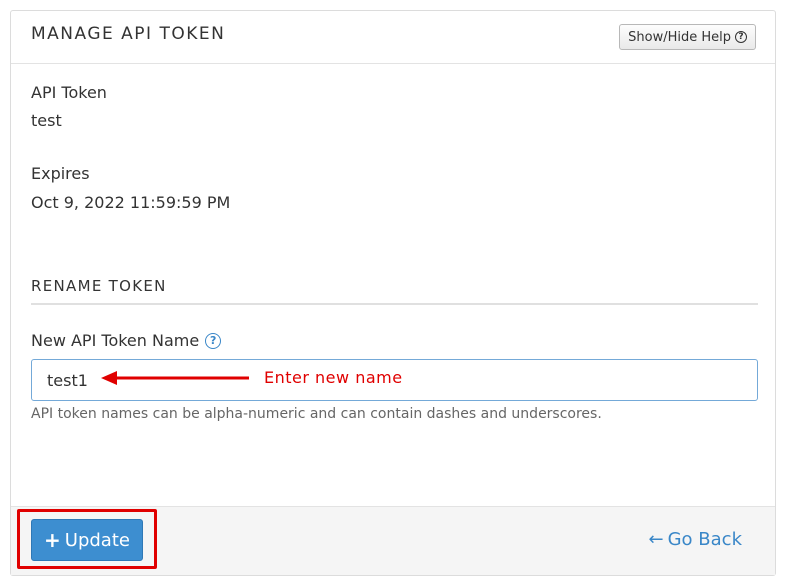 This screenshot has height=588, width=790. What do you see at coordinates (393, 37) in the screenshot?
I see `panel-header: MANAGE API TOKEN Show/Hide Help ?` at bounding box center [393, 37].